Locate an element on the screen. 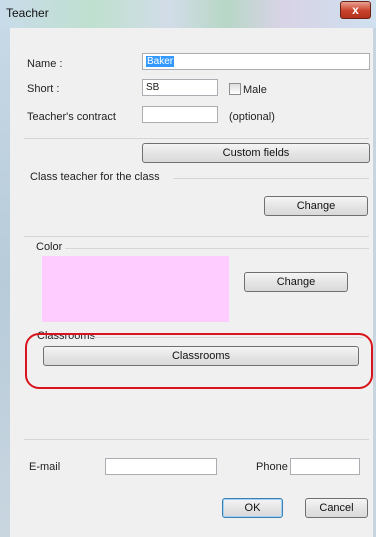 The image size is (376, 537). short-field: SB is located at coordinates (180, 87).